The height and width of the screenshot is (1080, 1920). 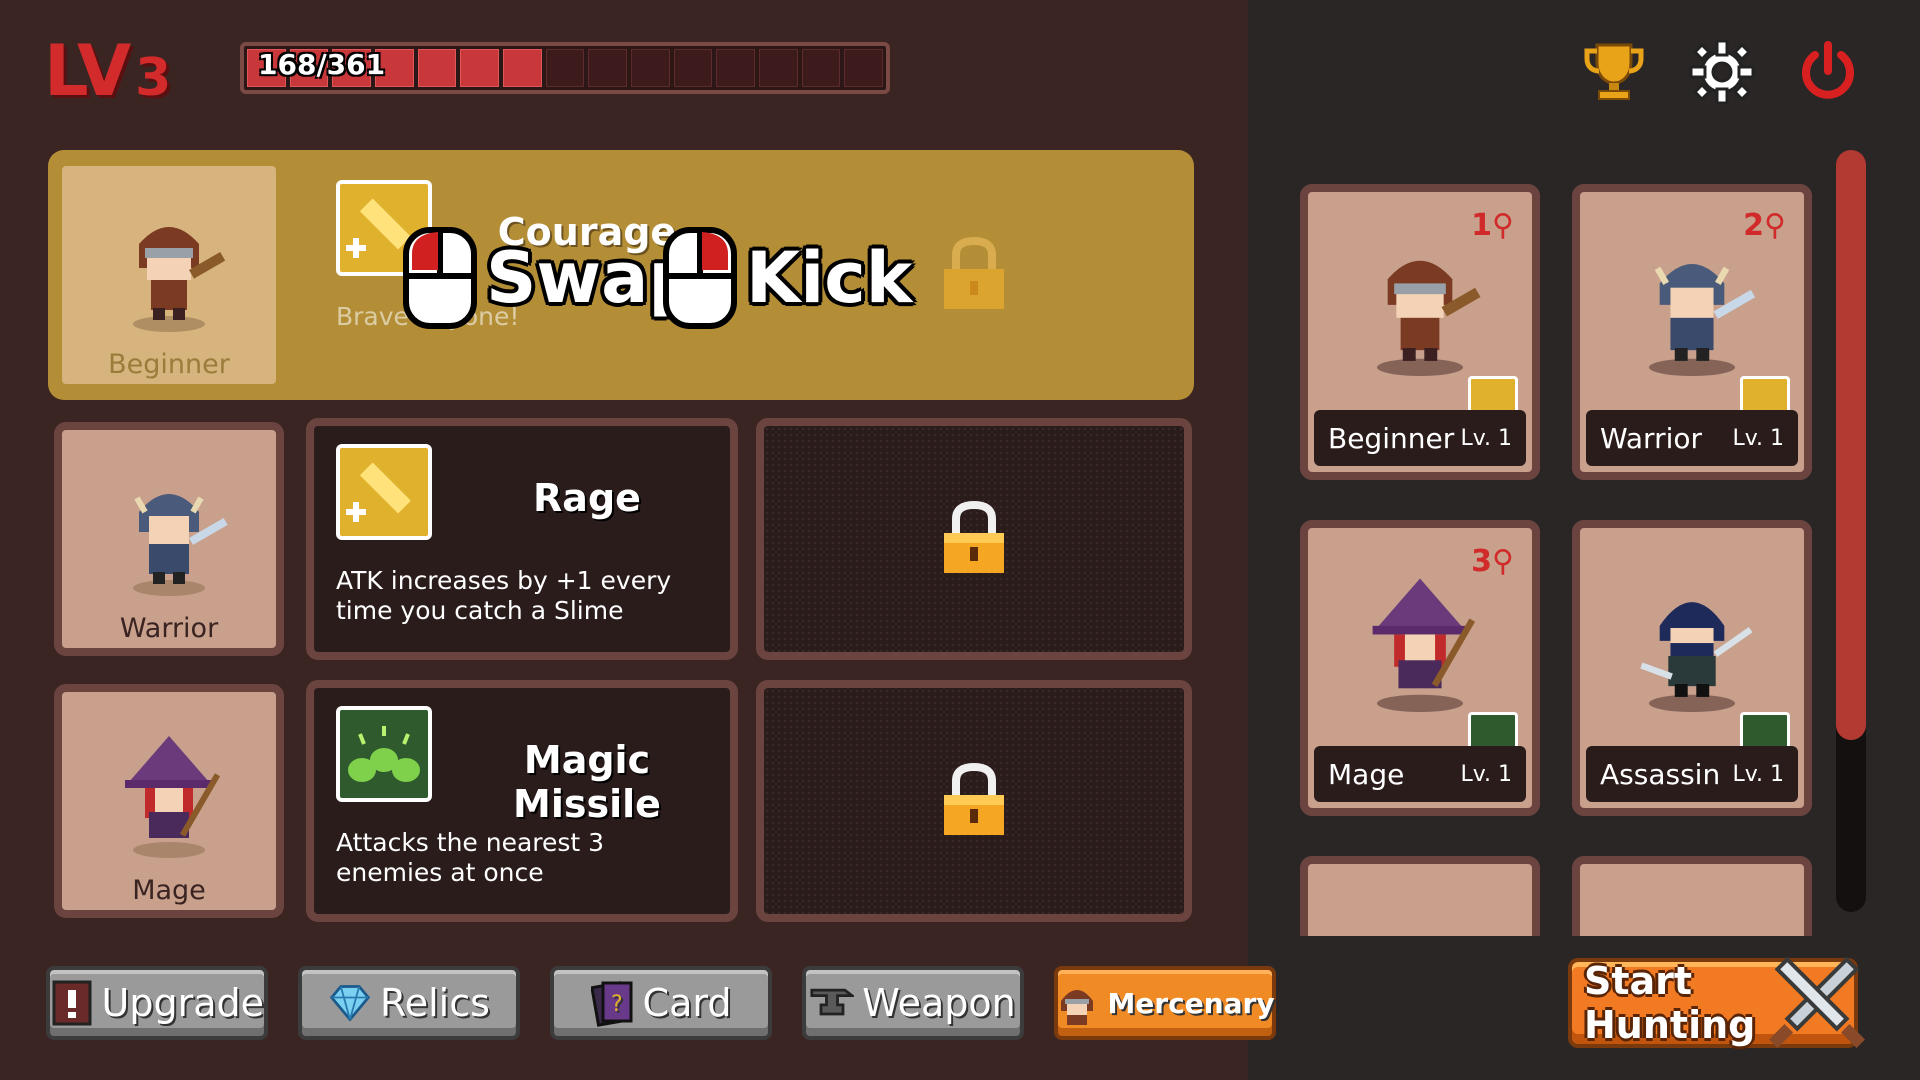 What do you see at coordinates (322, 64) in the screenshot?
I see `xp-text: 168/361` at bounding box center [322, 64].